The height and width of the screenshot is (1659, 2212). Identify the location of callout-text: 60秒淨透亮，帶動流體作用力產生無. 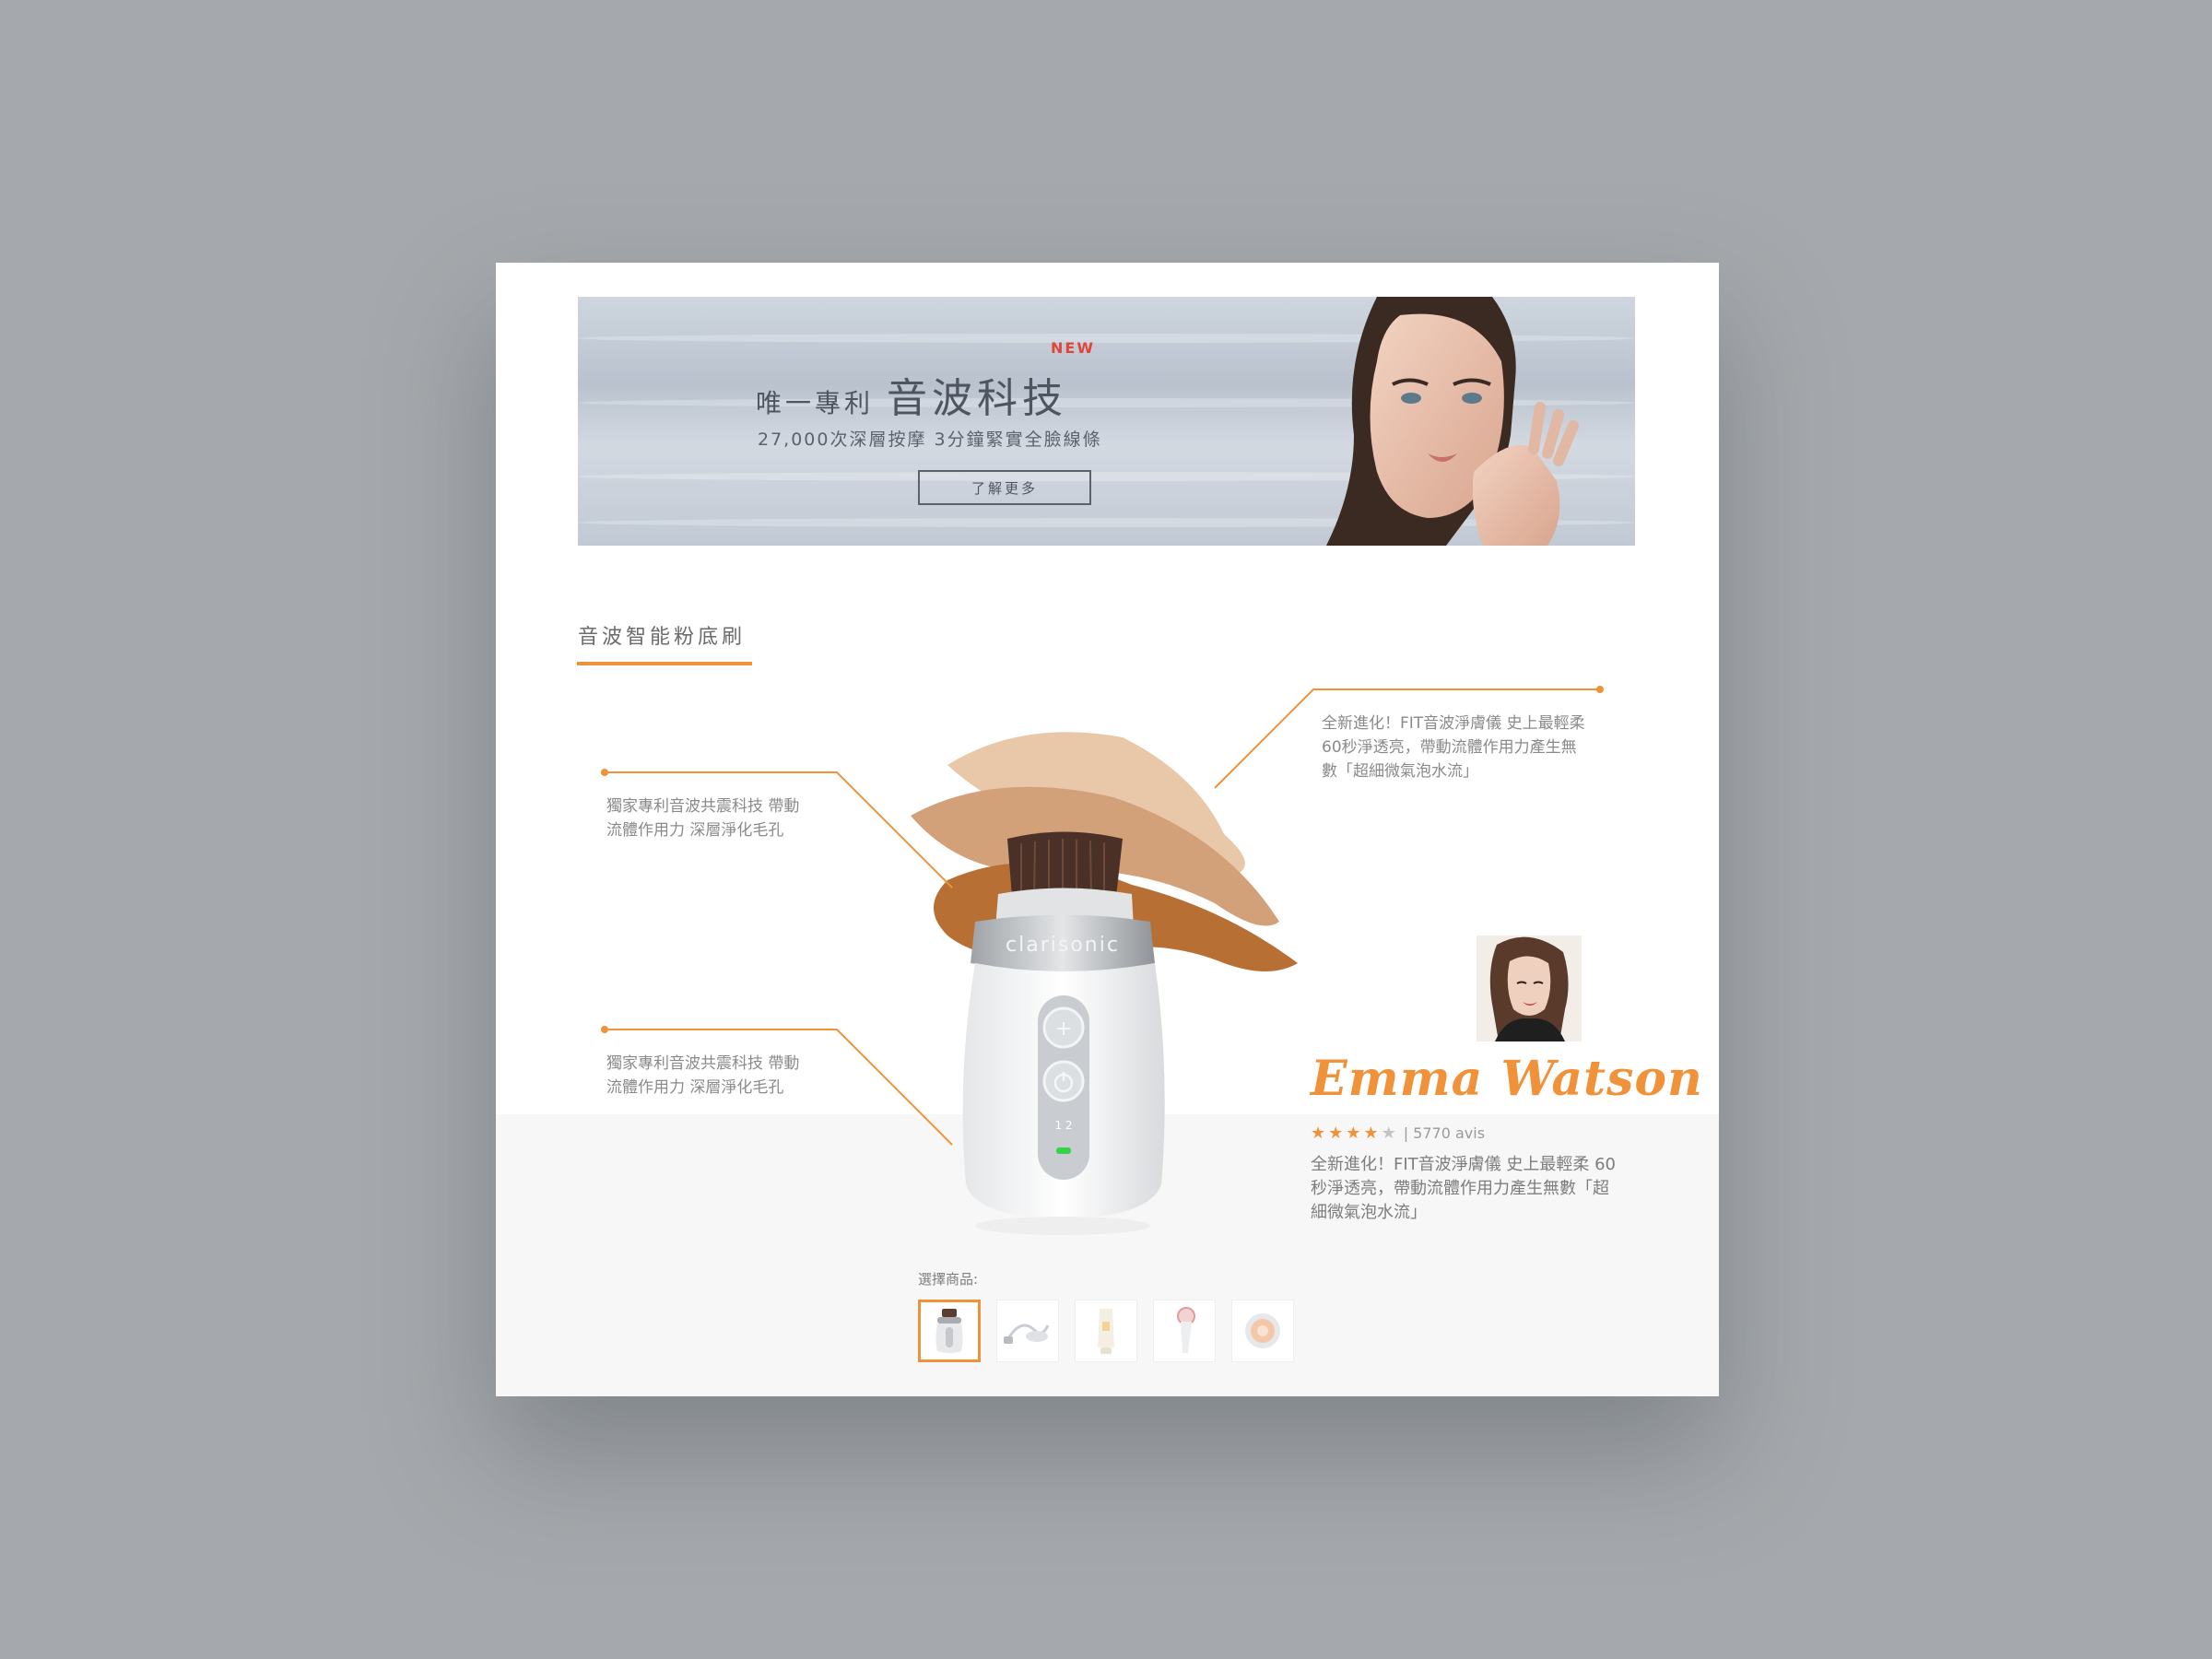
(1449, 747).